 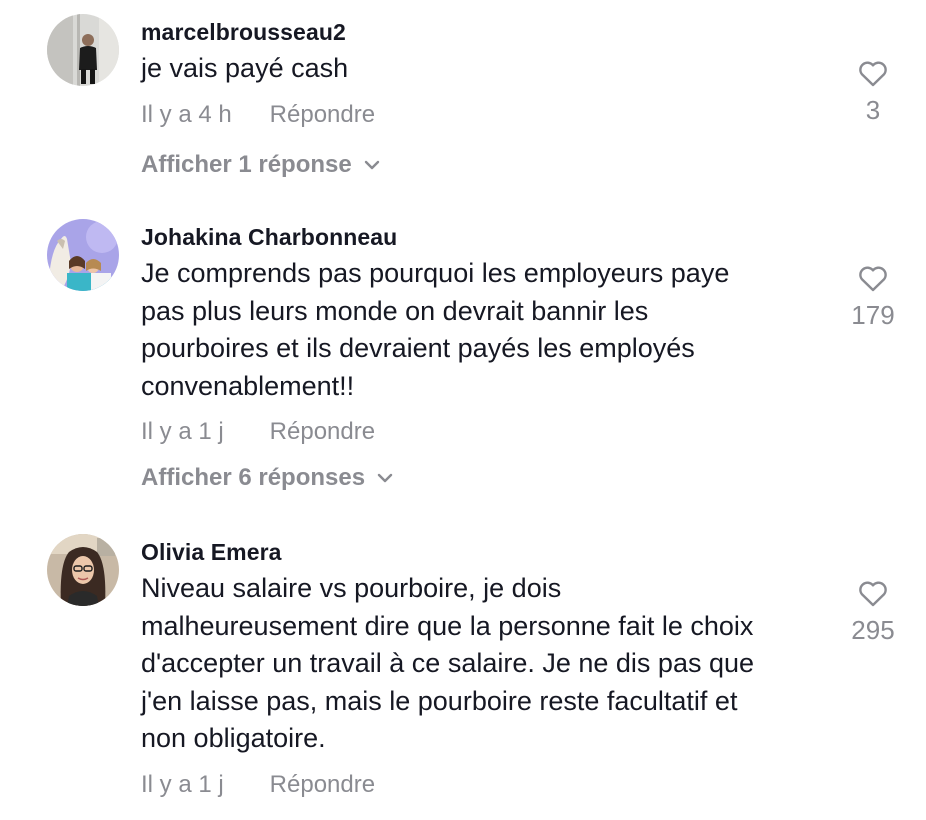 I want to click on comment-timestamp: Il y a 4 h, so click(x=186, y=114).